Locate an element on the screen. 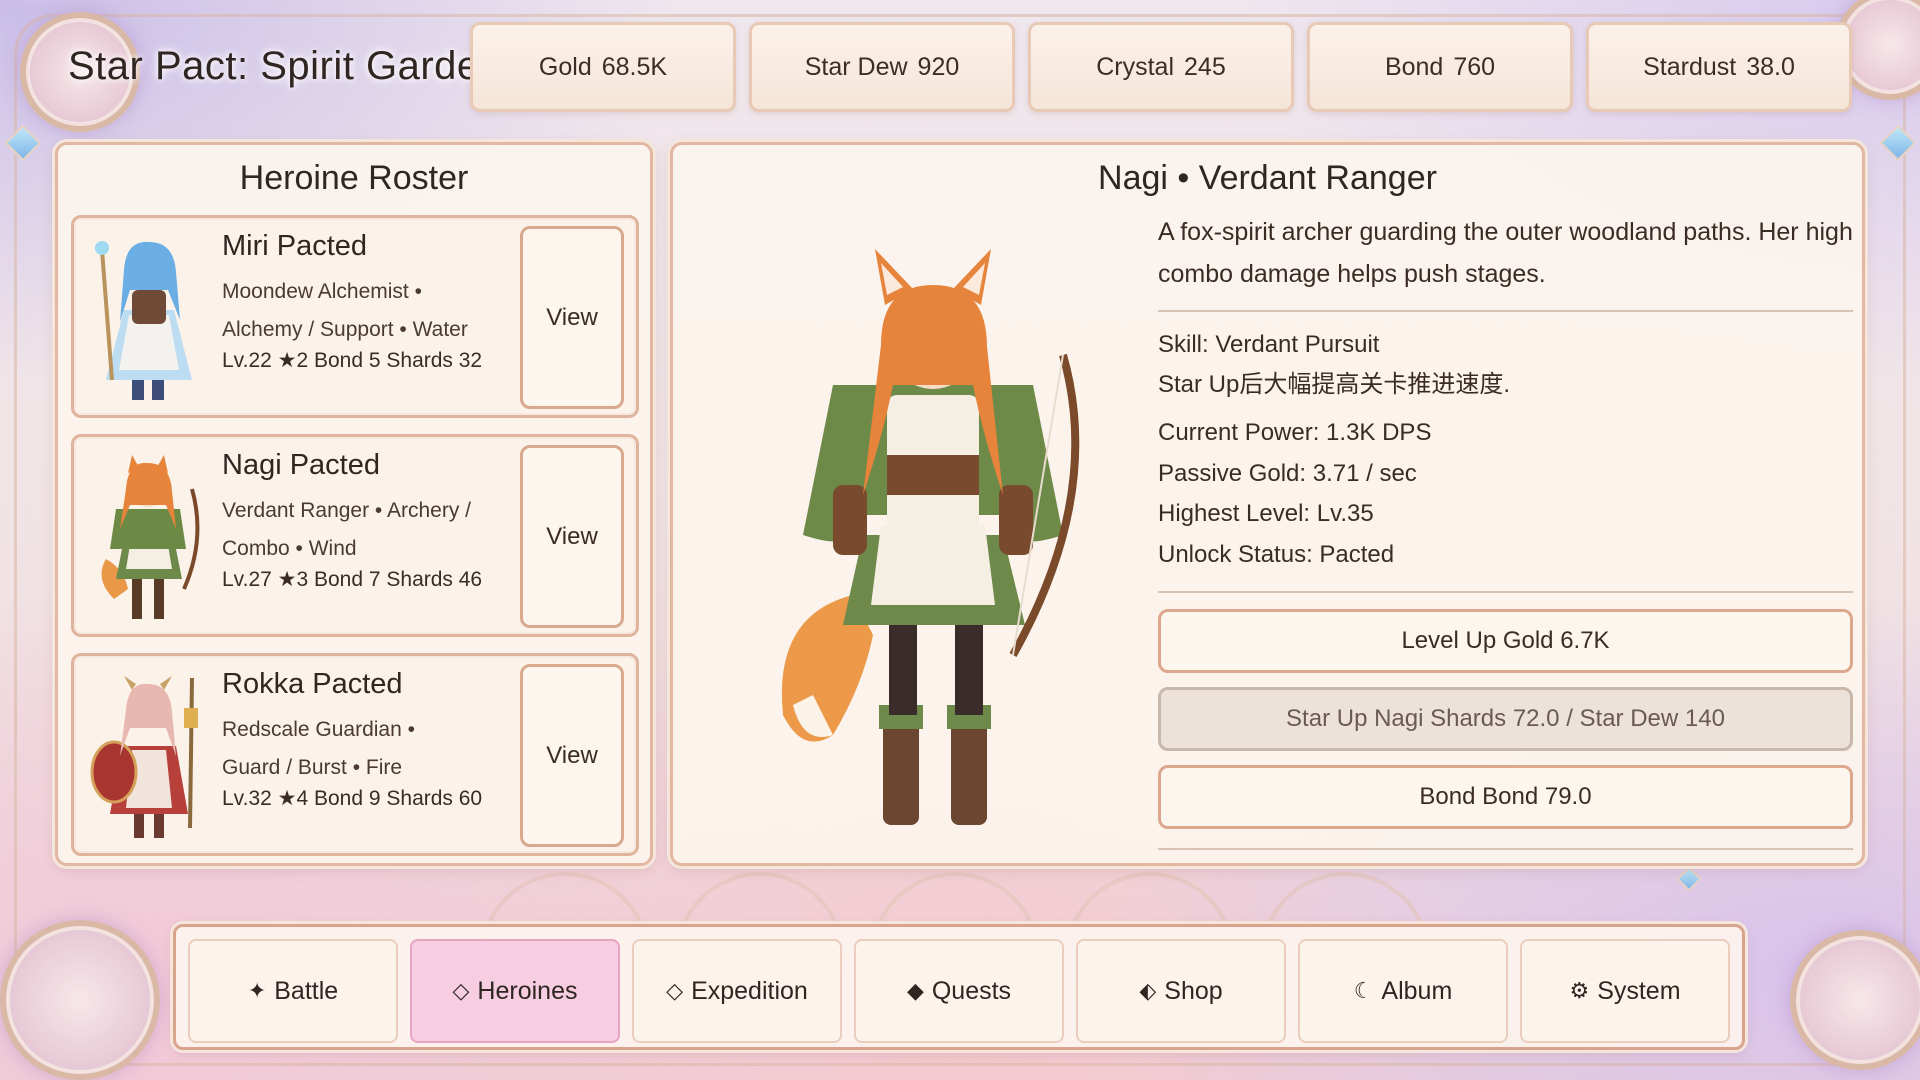  tab-battle: ✦ Battle is located at coordinates (293, 991).